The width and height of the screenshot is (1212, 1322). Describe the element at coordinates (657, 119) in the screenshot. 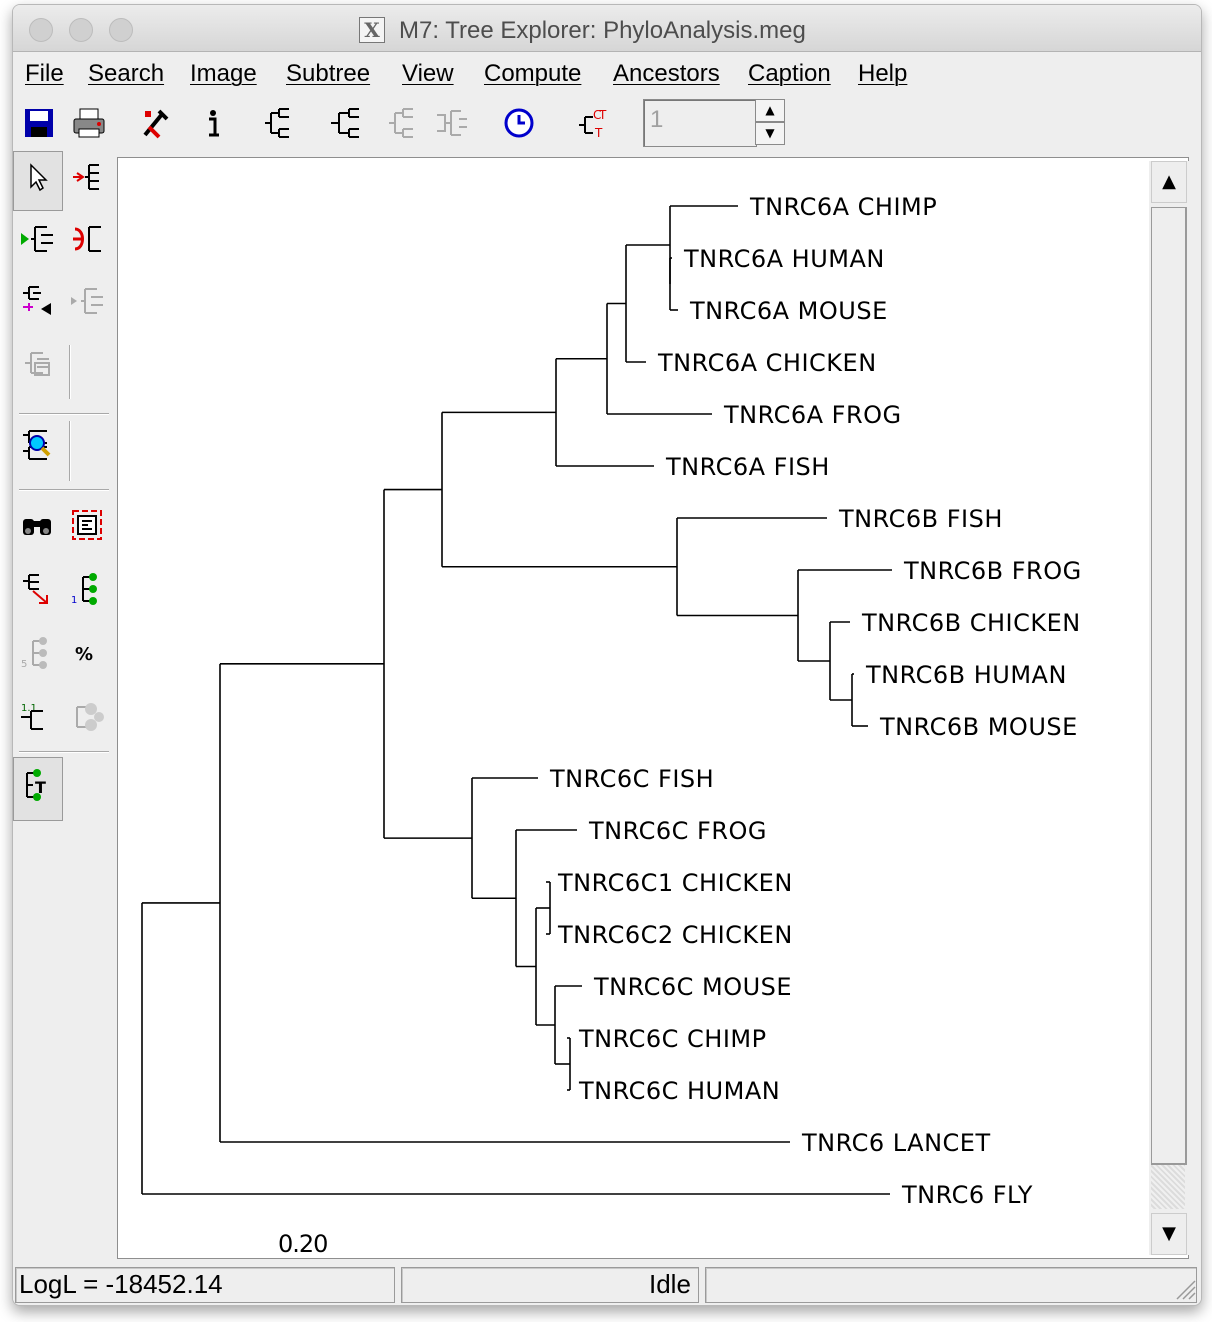

I see `tree-number-value: 1` at that location.